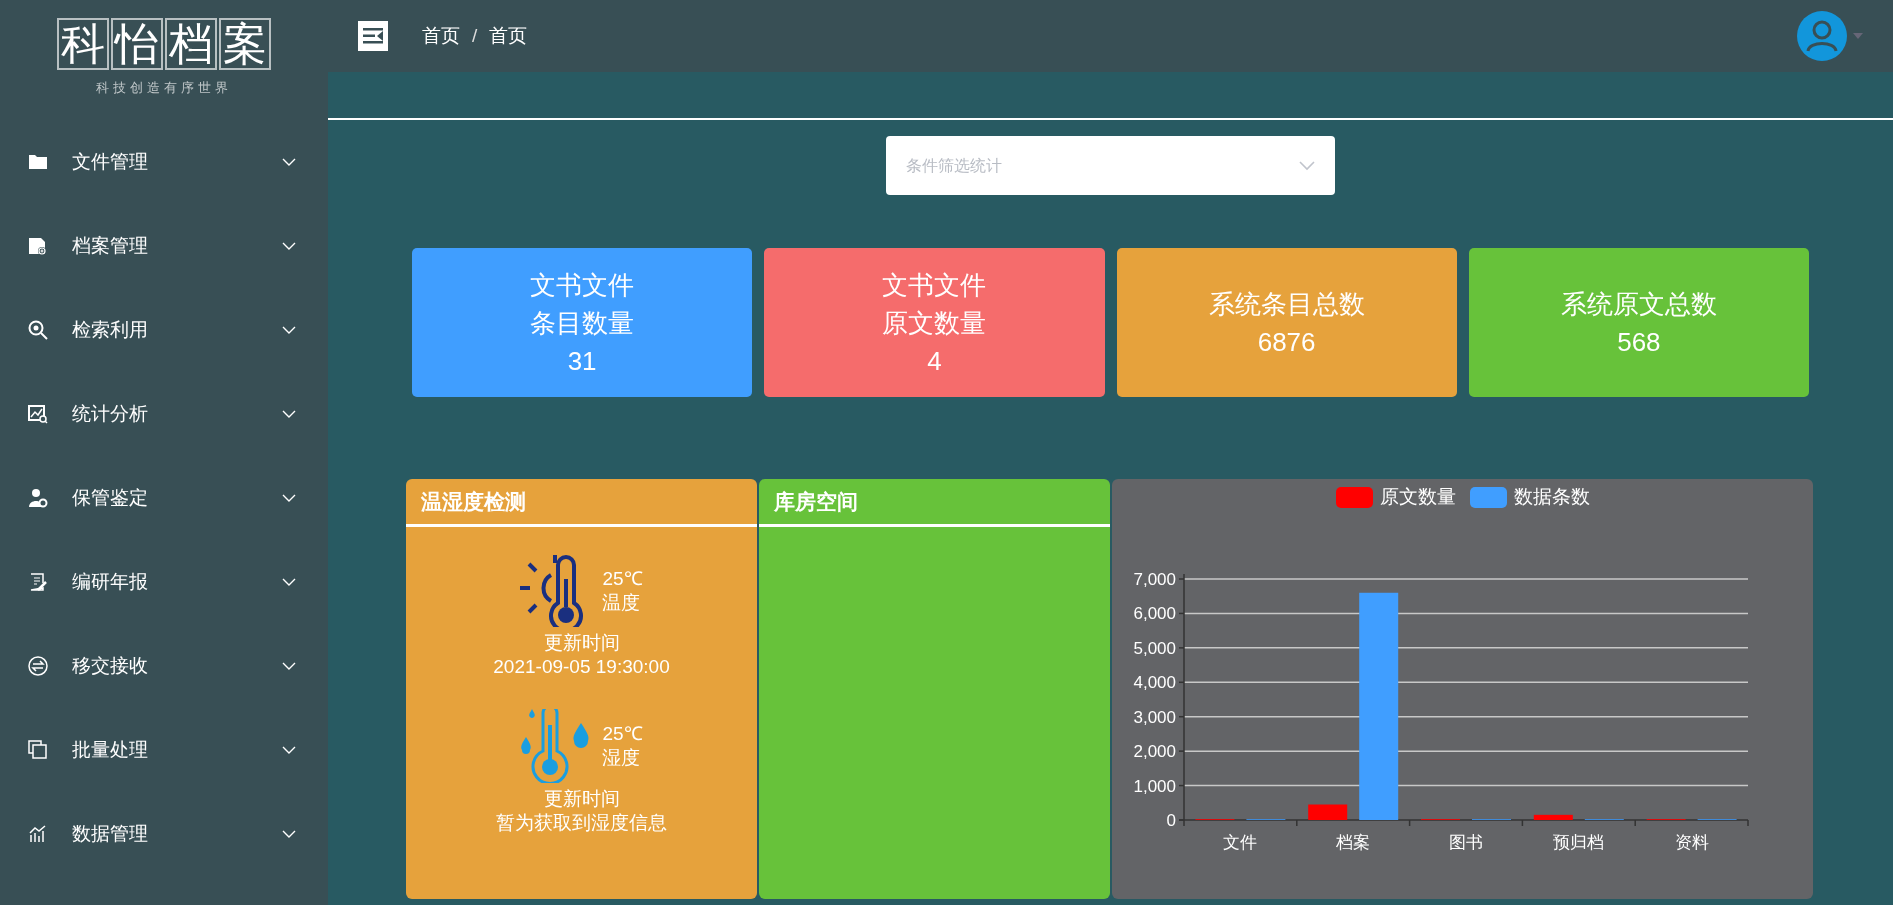 This screenshot has width=1893, height=905. Describe the element at coordinates (164, 582) in the screenshot. I see `sidebar-item: 编研年报` at that location.